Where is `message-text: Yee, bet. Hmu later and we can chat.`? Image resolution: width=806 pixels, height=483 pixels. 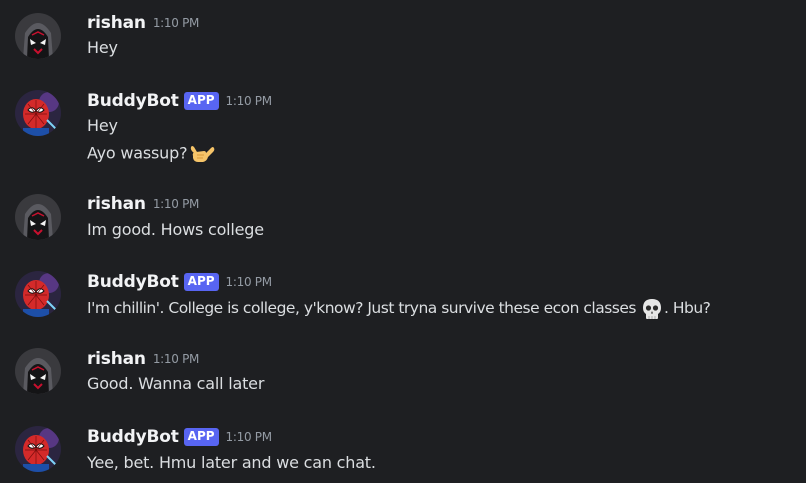
message-text: Yee, bet. Hmu later and we can chat. is located at coordinates (231, 462).